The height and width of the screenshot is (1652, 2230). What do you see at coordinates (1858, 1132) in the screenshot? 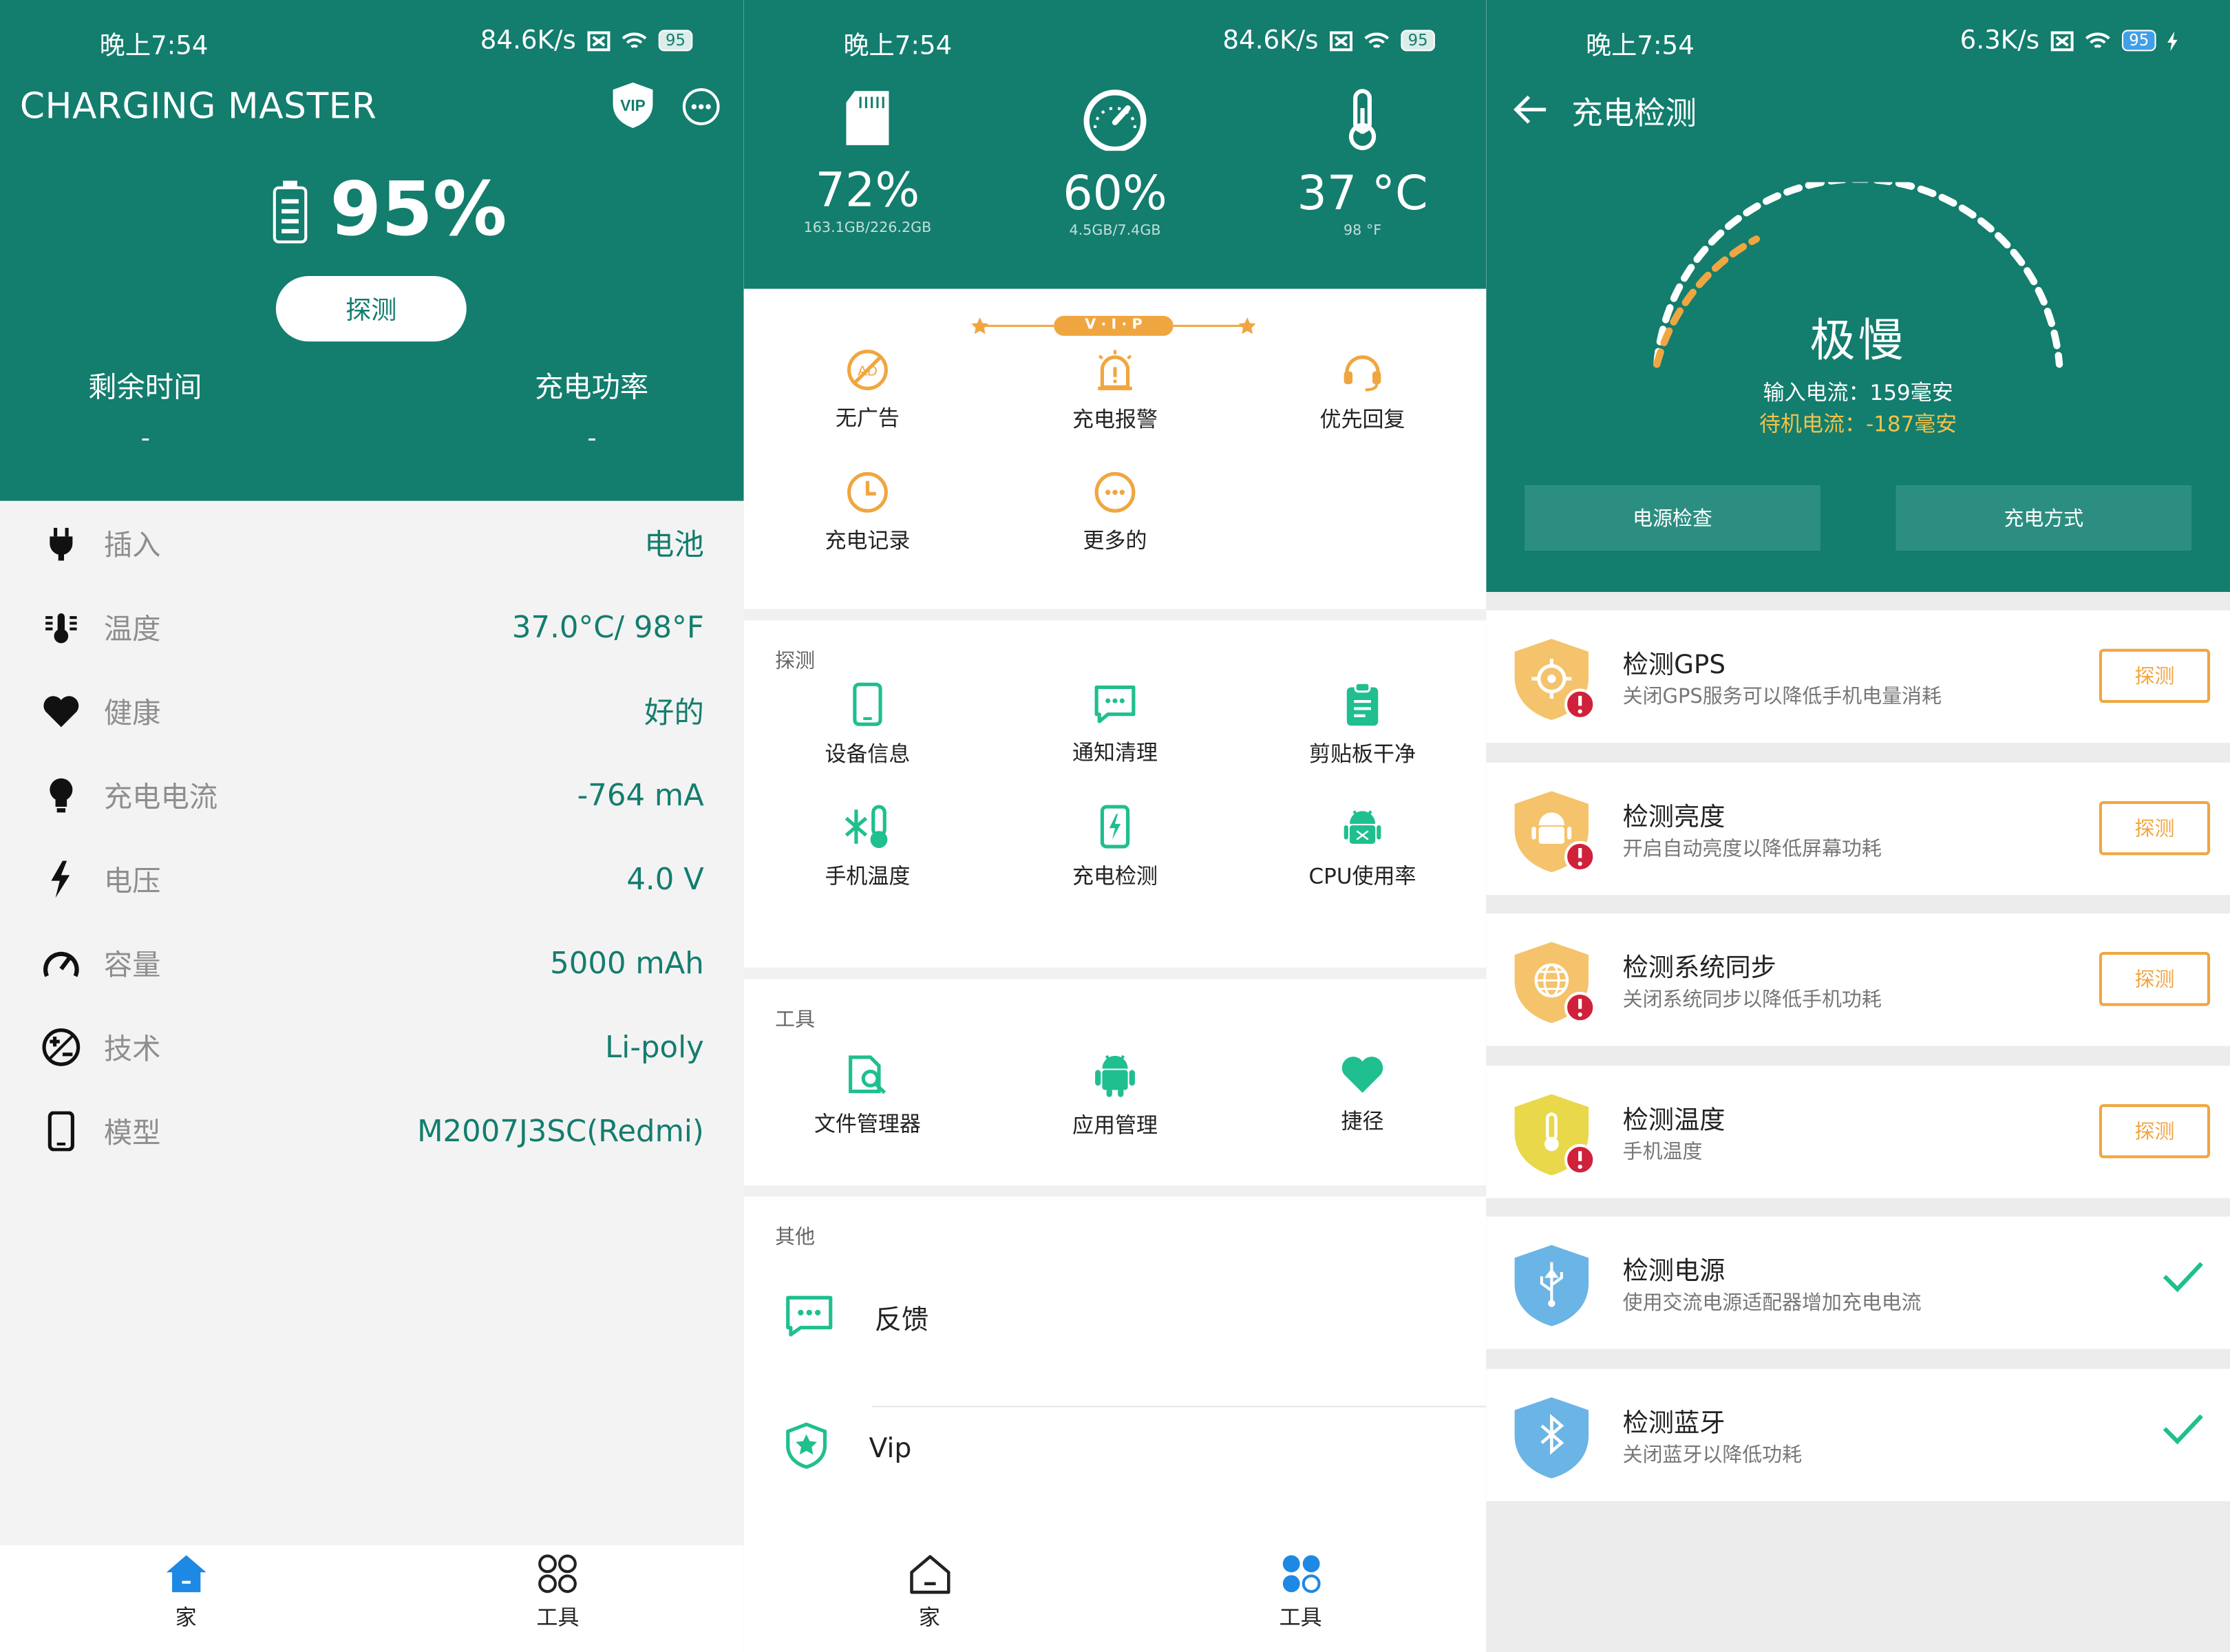
I see `check-row-temperature: 检测温度 手机温度 探测` at bounding box center [1858, 1132].